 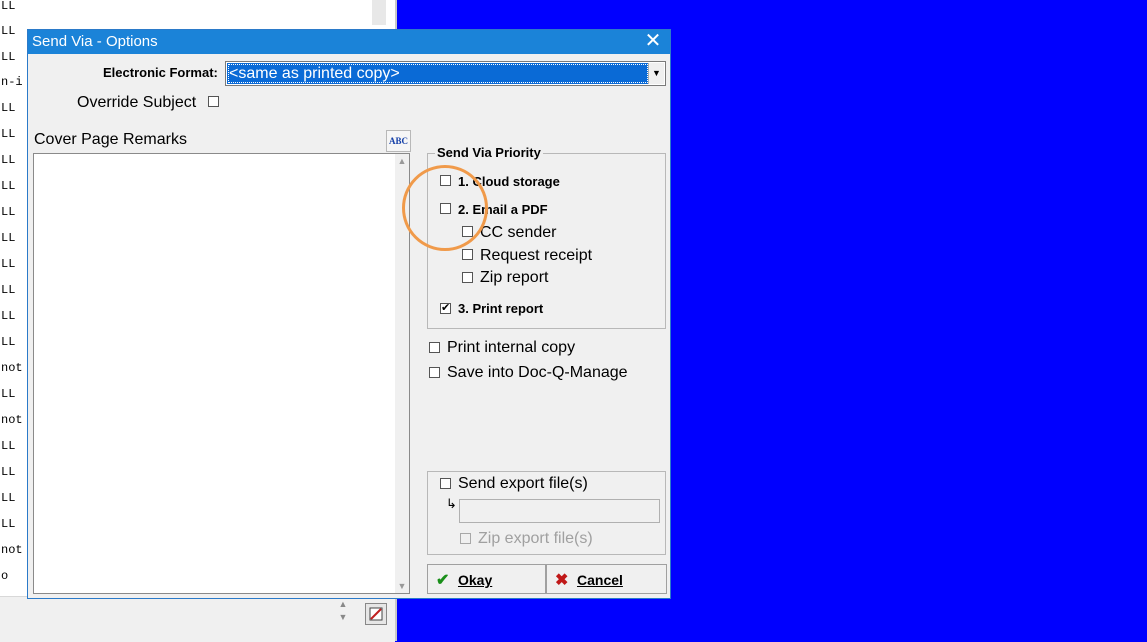 What do you see at coordinates (445, 308) in the screenshot?
I see `print-report-checkbox: ✔` at bounding box center [445, 308].